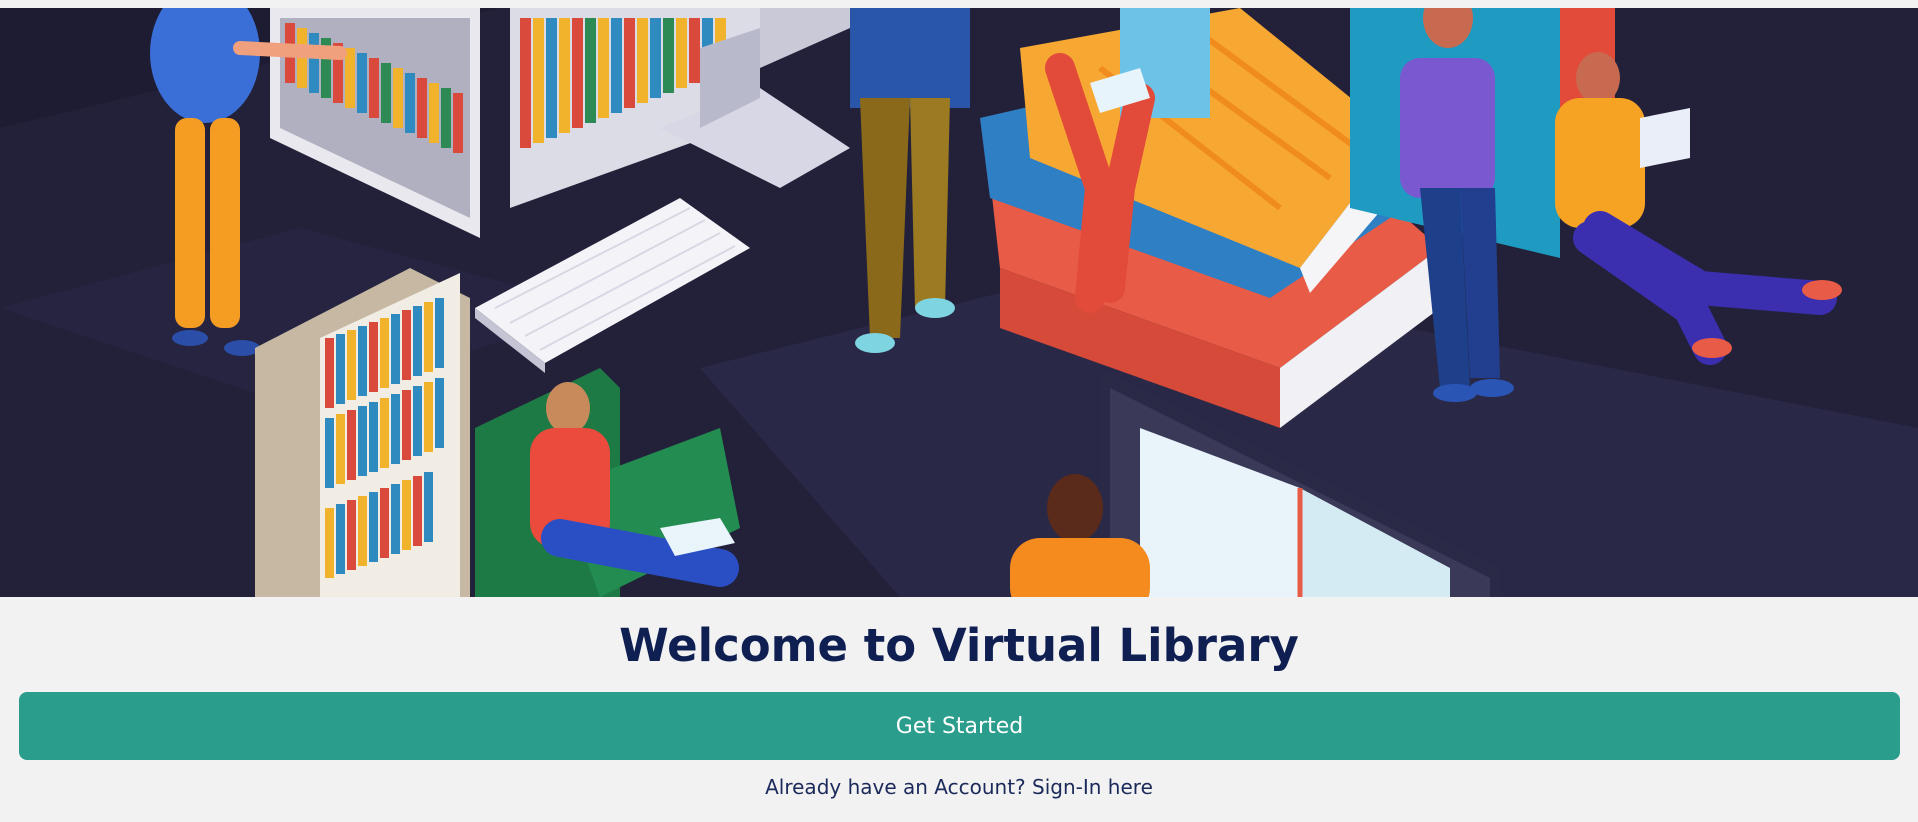 The width and height of the screenshot is (1918, 822). What do you see at coordinates (959, 645) in the screenshot?
I see `page-title: Welcome to Virtual Library` at bounding box center [959, 645].